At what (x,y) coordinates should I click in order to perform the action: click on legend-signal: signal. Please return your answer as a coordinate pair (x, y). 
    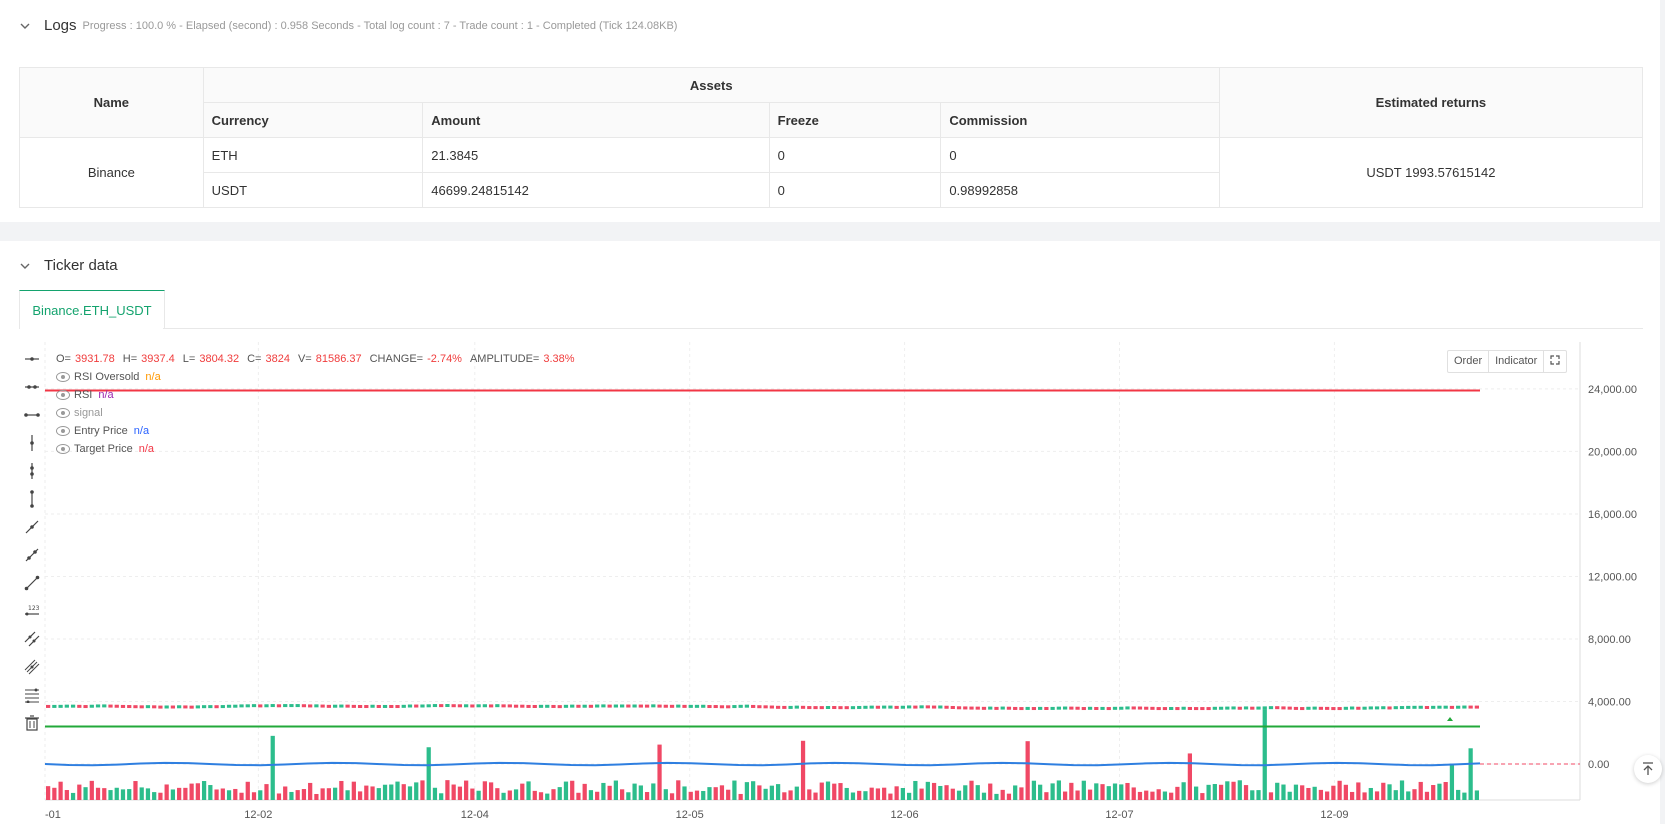
    Looking at the image, I should click on (319, 413).